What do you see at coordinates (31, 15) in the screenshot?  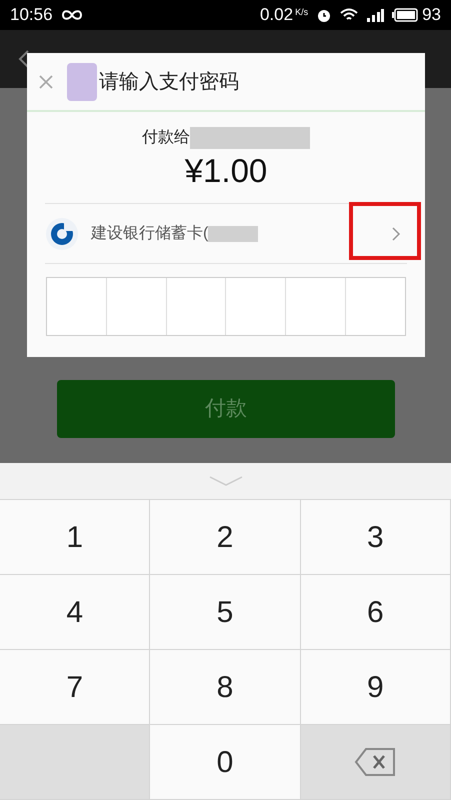 I see `clock: 10:56` at bounding box center [31, 15].